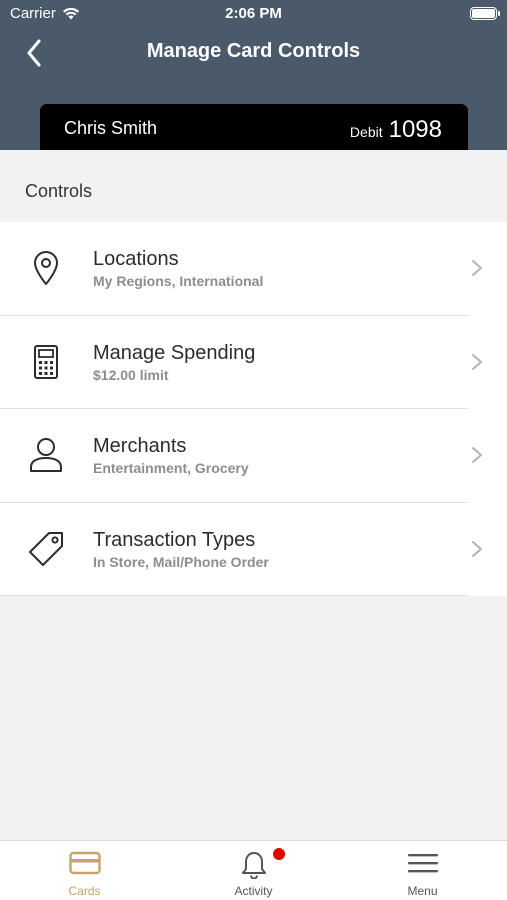  Describe the element at coordinates (46, 455) in the screenshot. I see `person-icon` at that location.